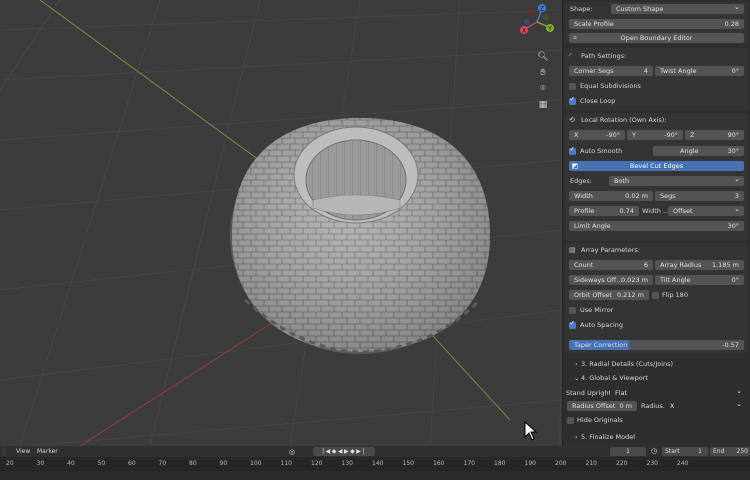 The height and width of the screenshot is (480, 750). I want to click on tilt-angle-field: Tilt Angle 0°, so click(699, 280).